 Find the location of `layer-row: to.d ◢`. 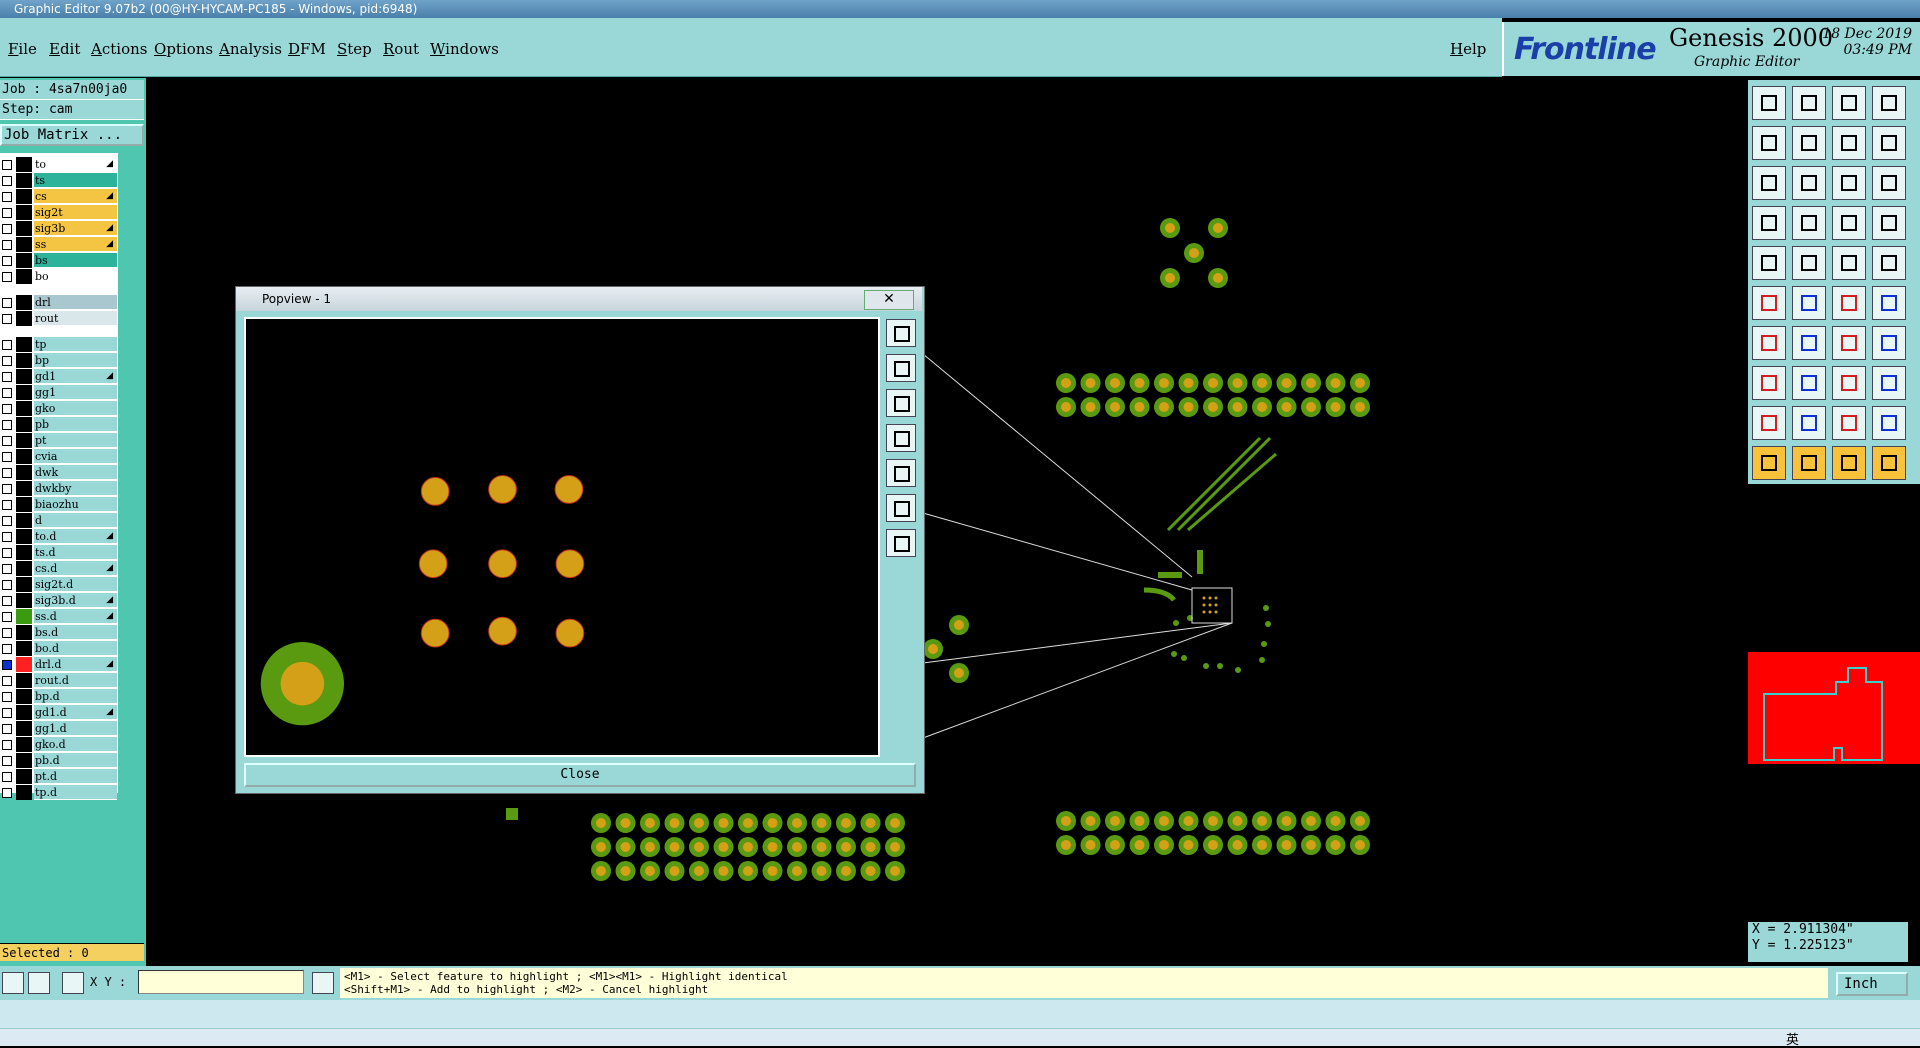

layer-row: to.d ◢ is located at coordinates (59, 536).